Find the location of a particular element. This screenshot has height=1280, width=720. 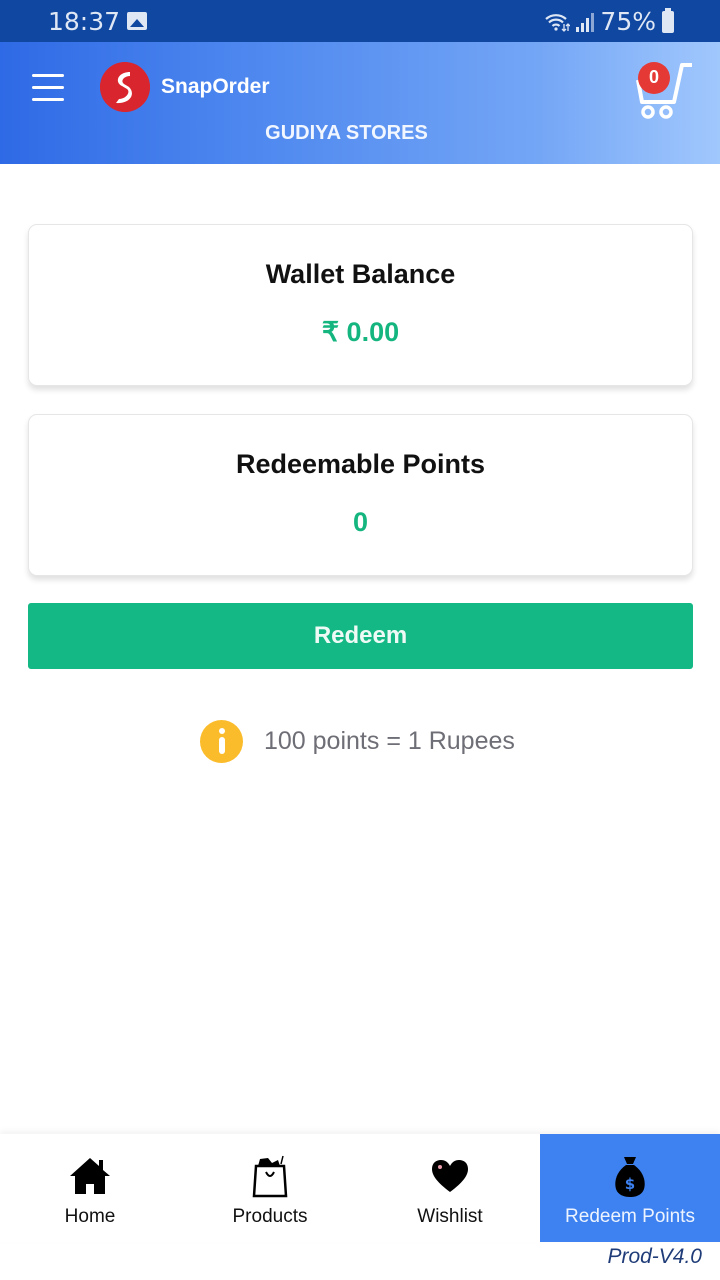

nav-redeem-points-label: Redeem Points is located at coordinates (630, 1216).